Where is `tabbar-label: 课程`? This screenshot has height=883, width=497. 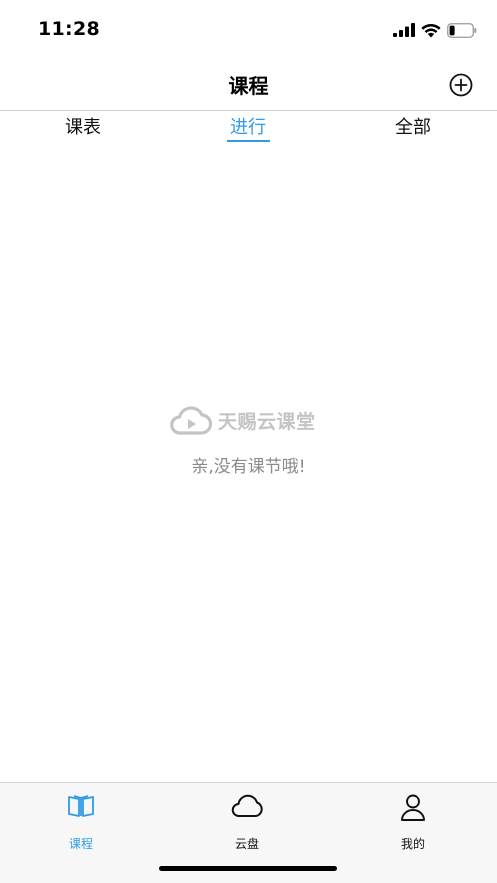 tabbar-label: 课程 is located at coordinates (80, 844).